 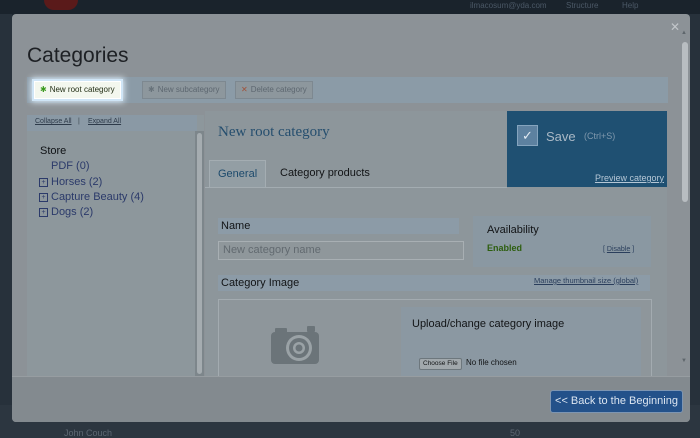 What do you see at coordinates (53, 151) in the screenshot?
I see `tree-item-store: Store` at bounding box center [53, 151].